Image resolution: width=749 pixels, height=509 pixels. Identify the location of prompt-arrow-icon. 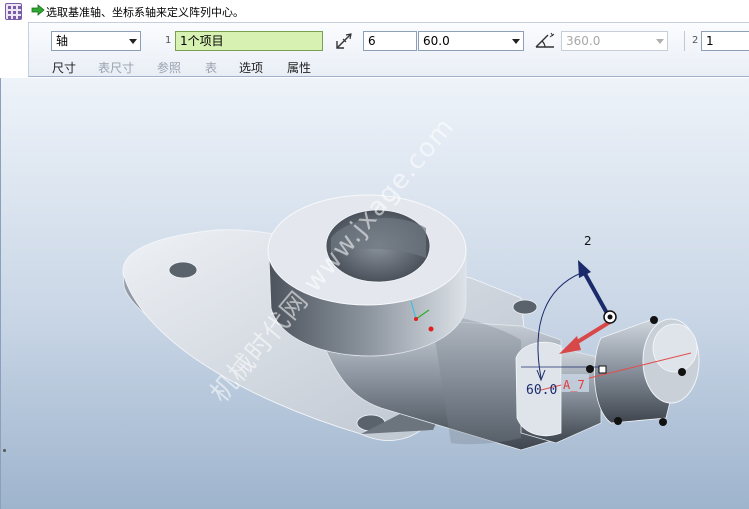
(38, 10).